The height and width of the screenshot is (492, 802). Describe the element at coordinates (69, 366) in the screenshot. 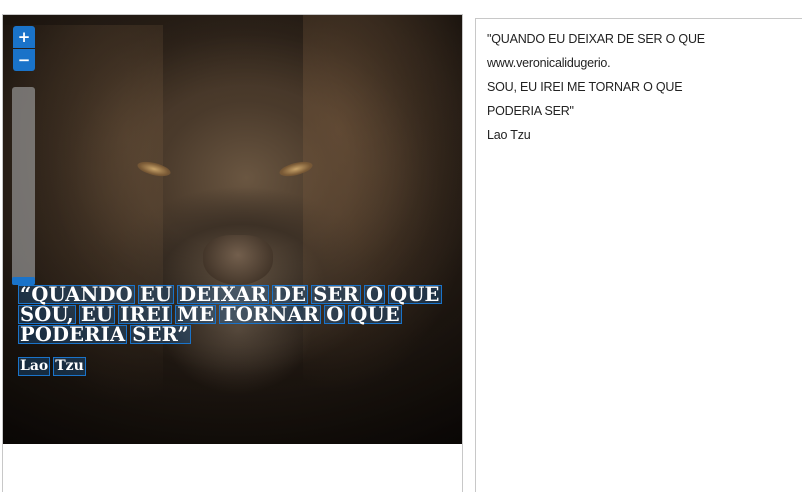

I see `word-box: Tzu` at that location.